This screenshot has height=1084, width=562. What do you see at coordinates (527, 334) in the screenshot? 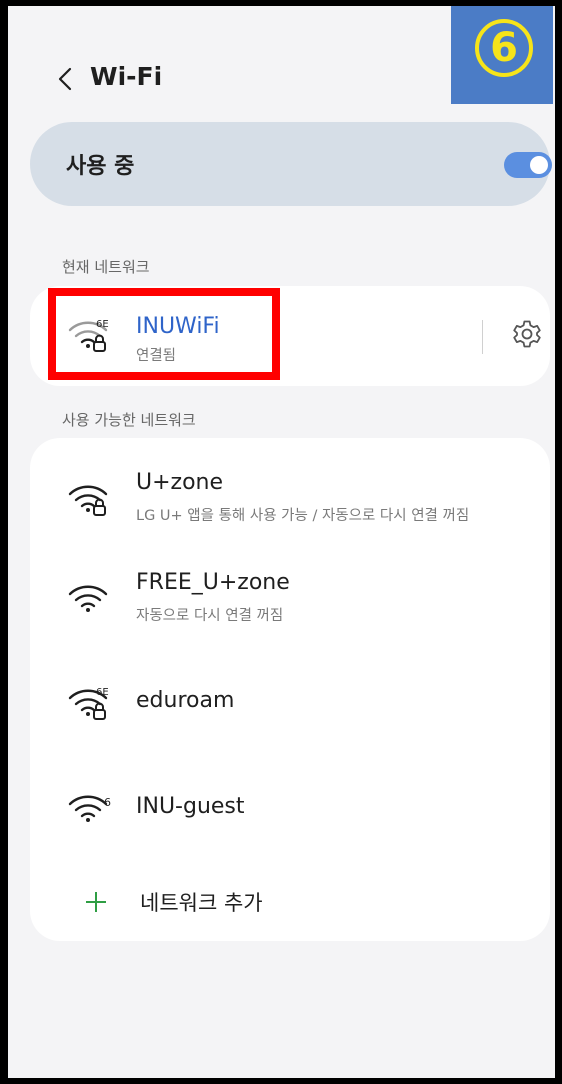
I see `gear-icon` at bounding box center [527, 334].